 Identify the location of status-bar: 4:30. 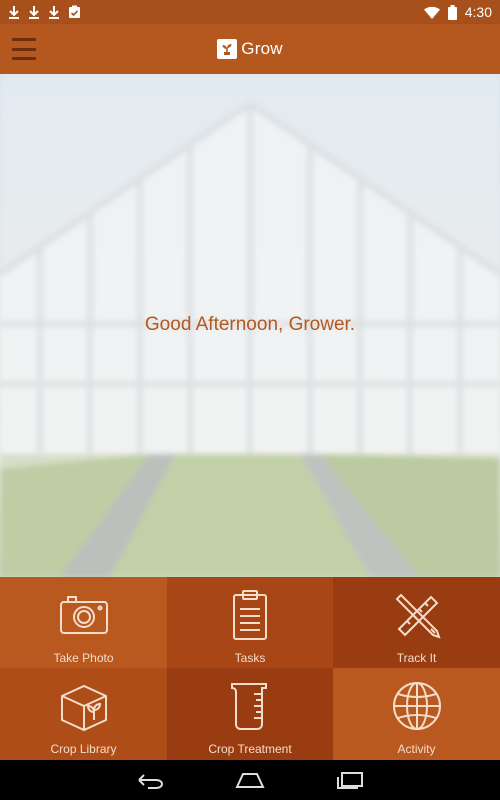
(250, 12).